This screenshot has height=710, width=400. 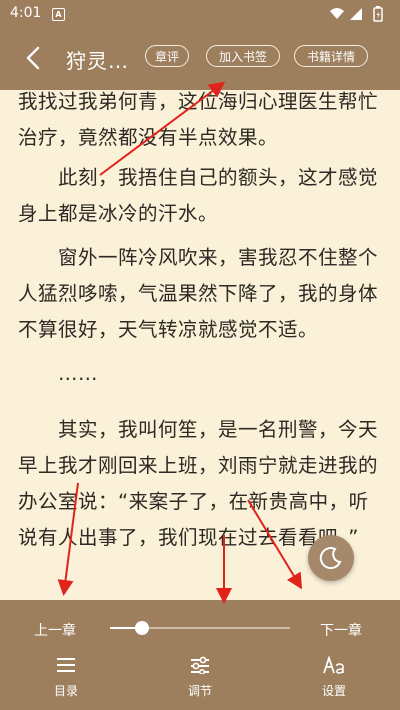 I want to click on status-bar: 4:01 A, so click(x=200, y=14).